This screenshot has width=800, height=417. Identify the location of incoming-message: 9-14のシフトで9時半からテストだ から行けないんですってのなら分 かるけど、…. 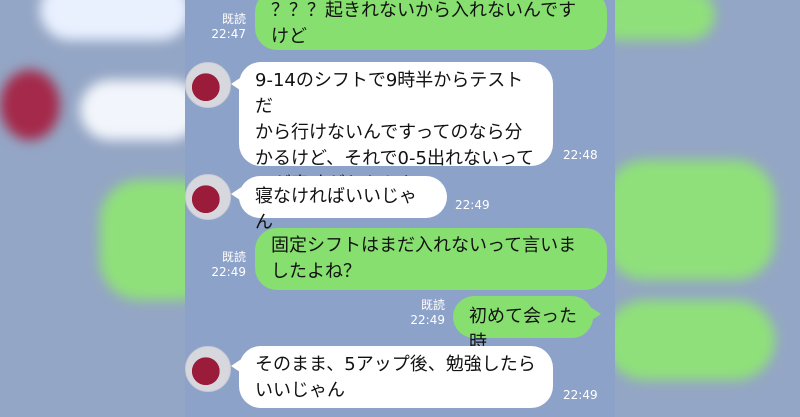
(396, 128).